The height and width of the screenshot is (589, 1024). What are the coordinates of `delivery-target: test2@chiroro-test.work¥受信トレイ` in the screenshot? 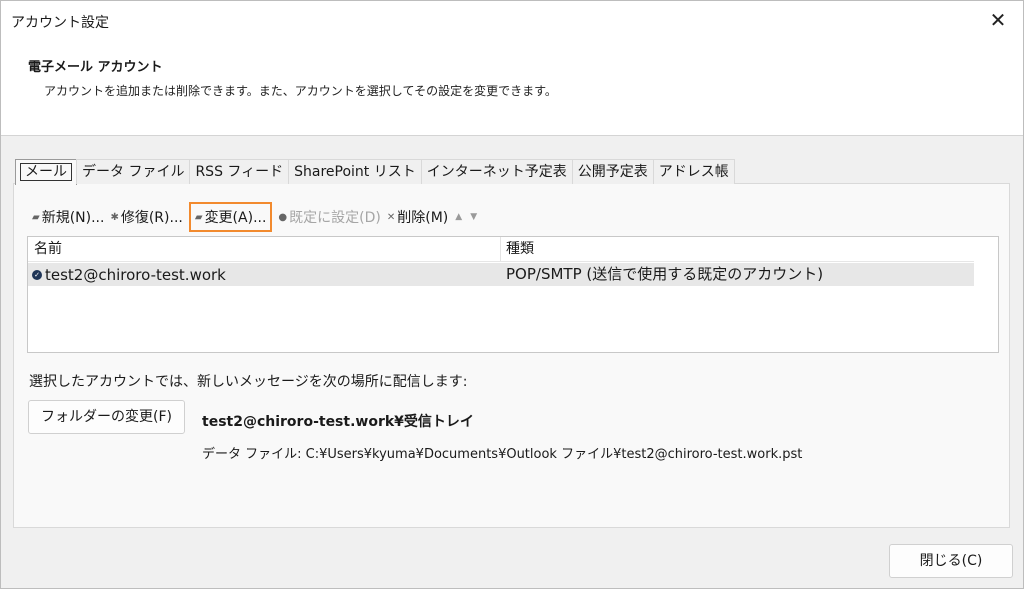 It's located at (338, 422).